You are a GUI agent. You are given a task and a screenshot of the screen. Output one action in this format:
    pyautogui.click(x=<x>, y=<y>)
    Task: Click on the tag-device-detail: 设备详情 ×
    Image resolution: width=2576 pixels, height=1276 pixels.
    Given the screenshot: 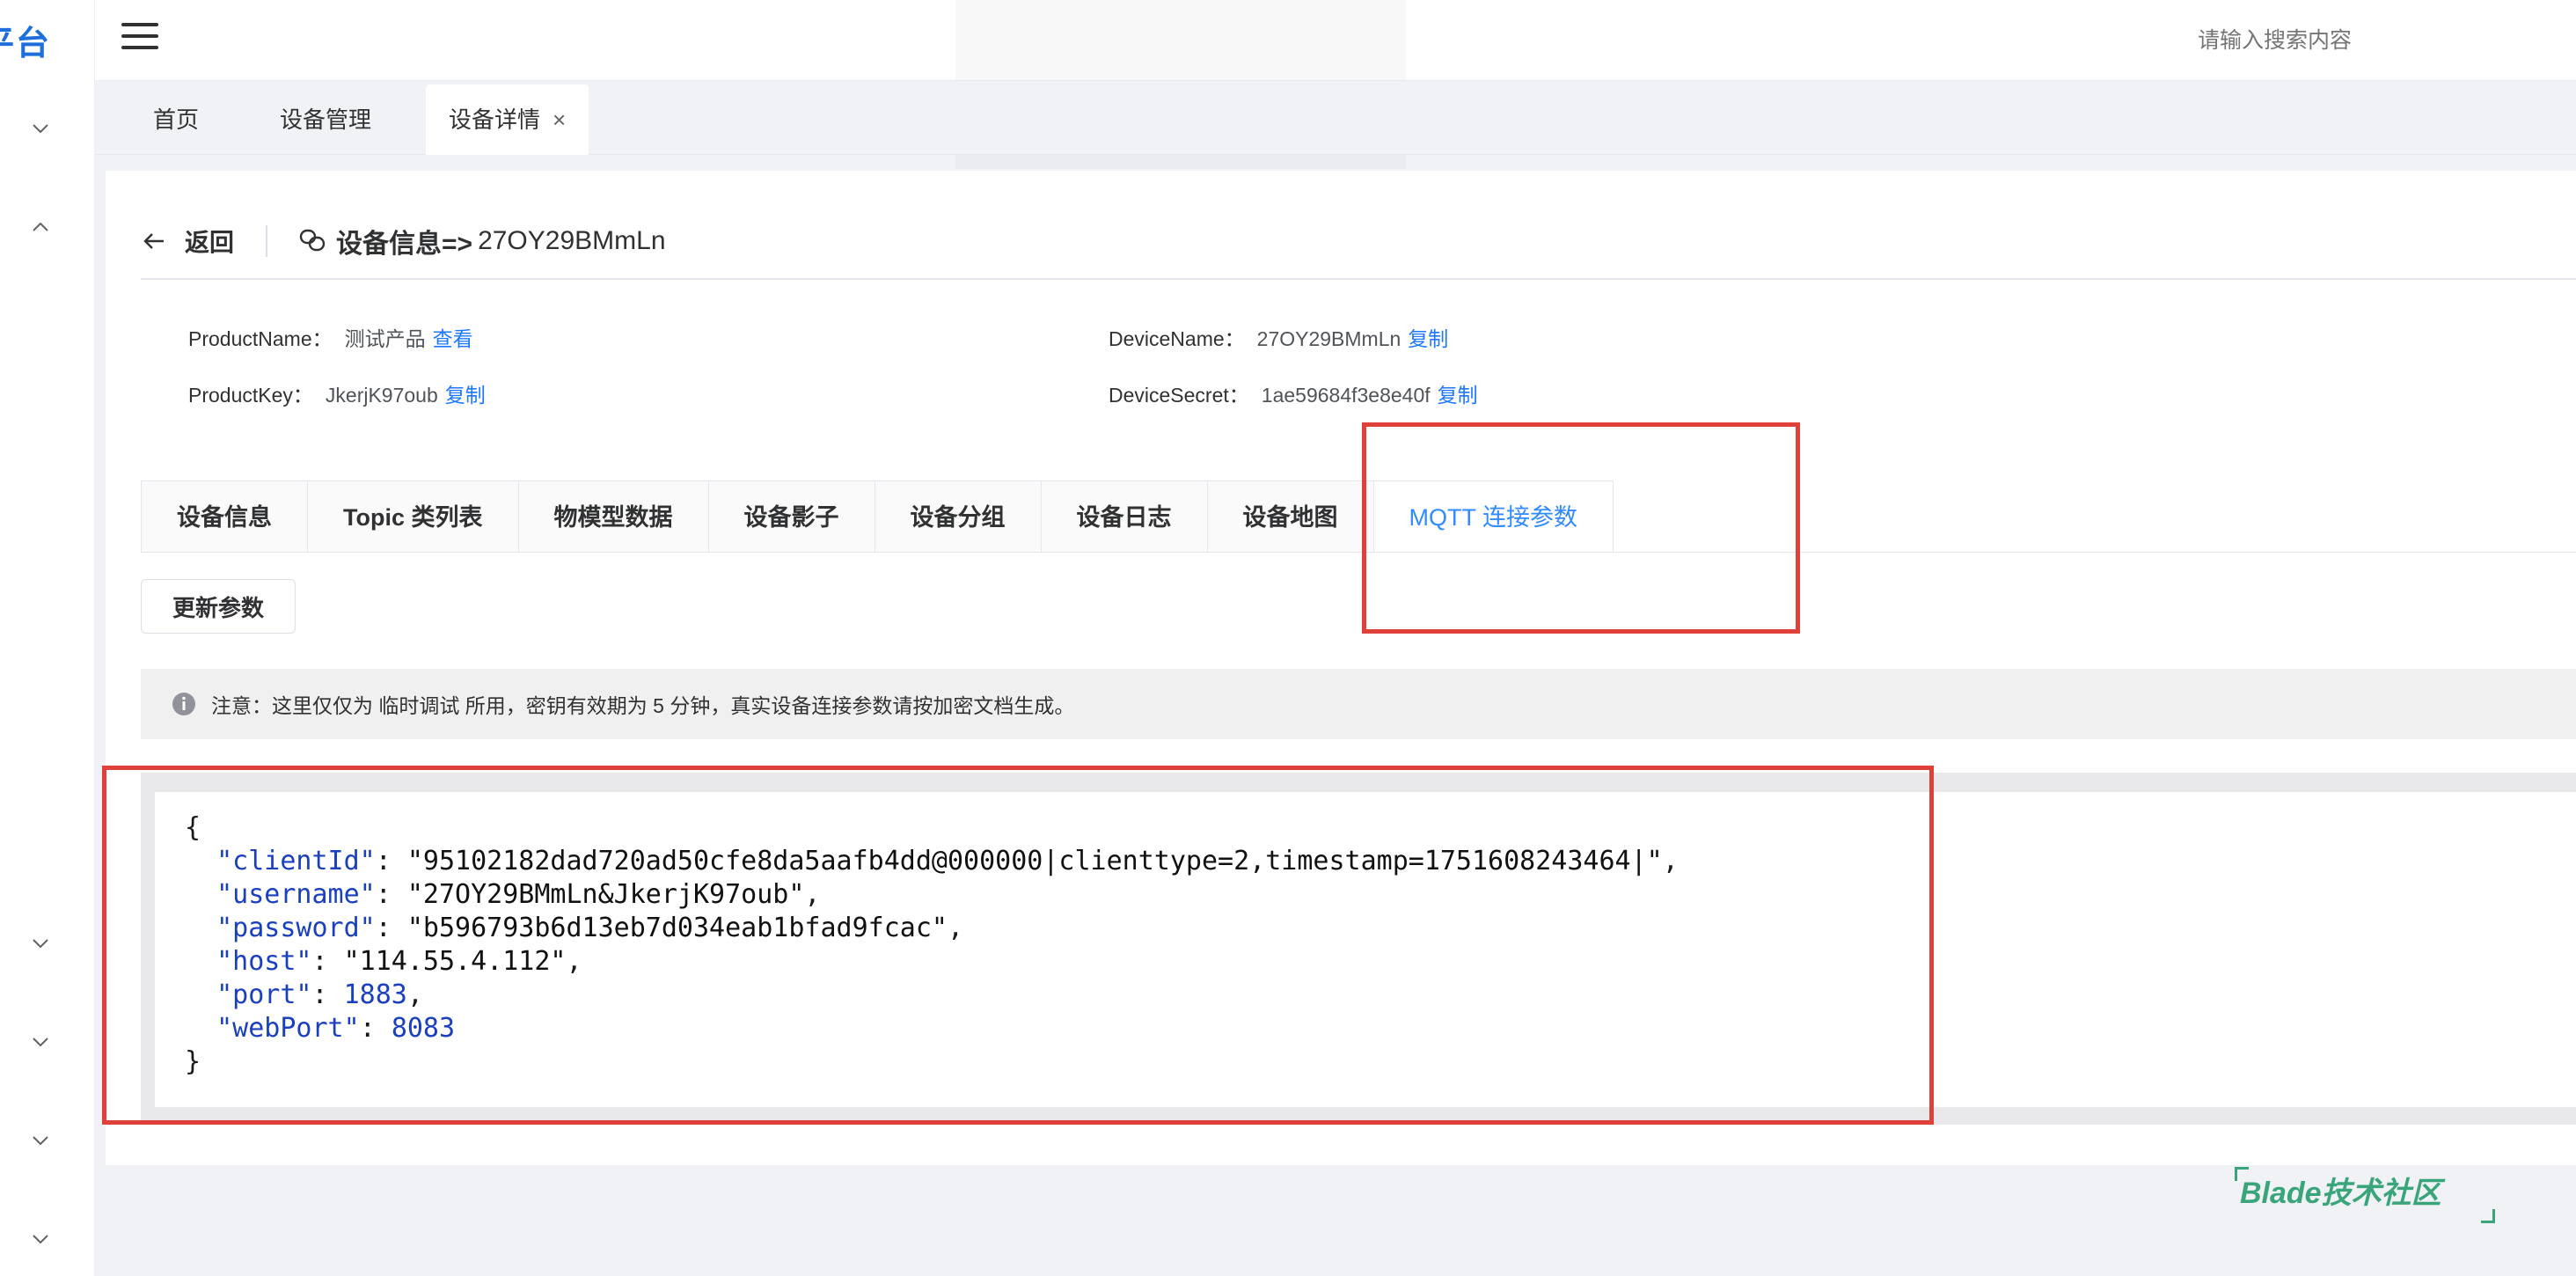 What is the action you would take?
    pyautogui.click(x=507, y=120)
    